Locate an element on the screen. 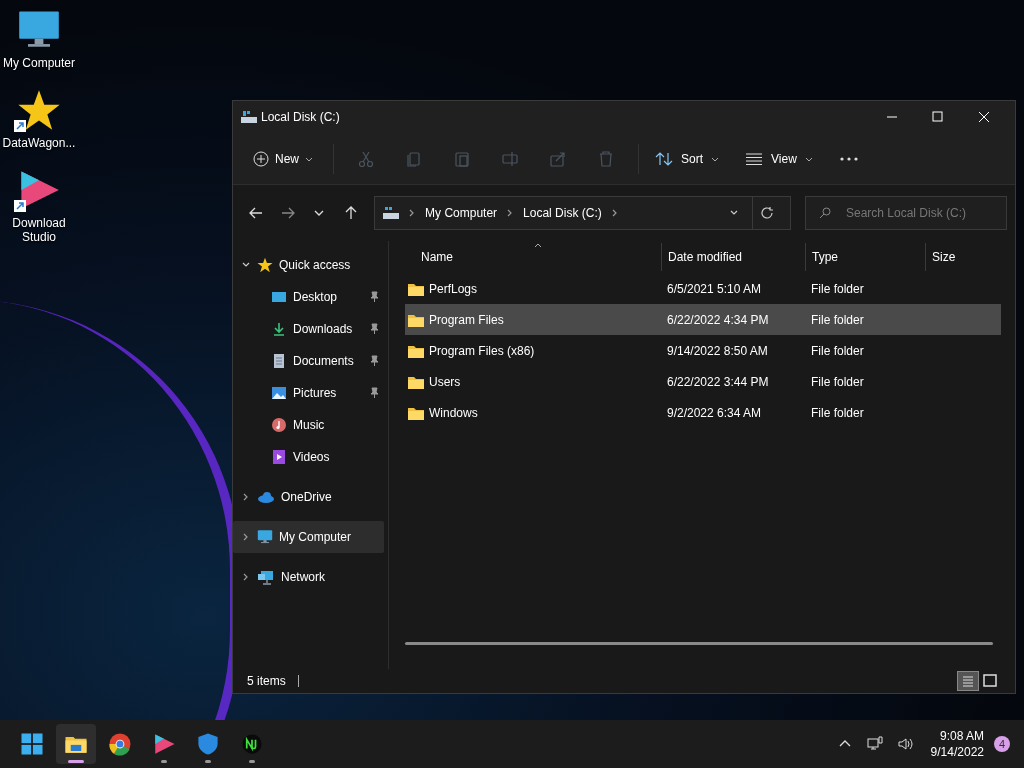 This screenshot has height=768, width=1024. address-bar: My Computer Local Disk (C:) is located at coordinates (582, 213).